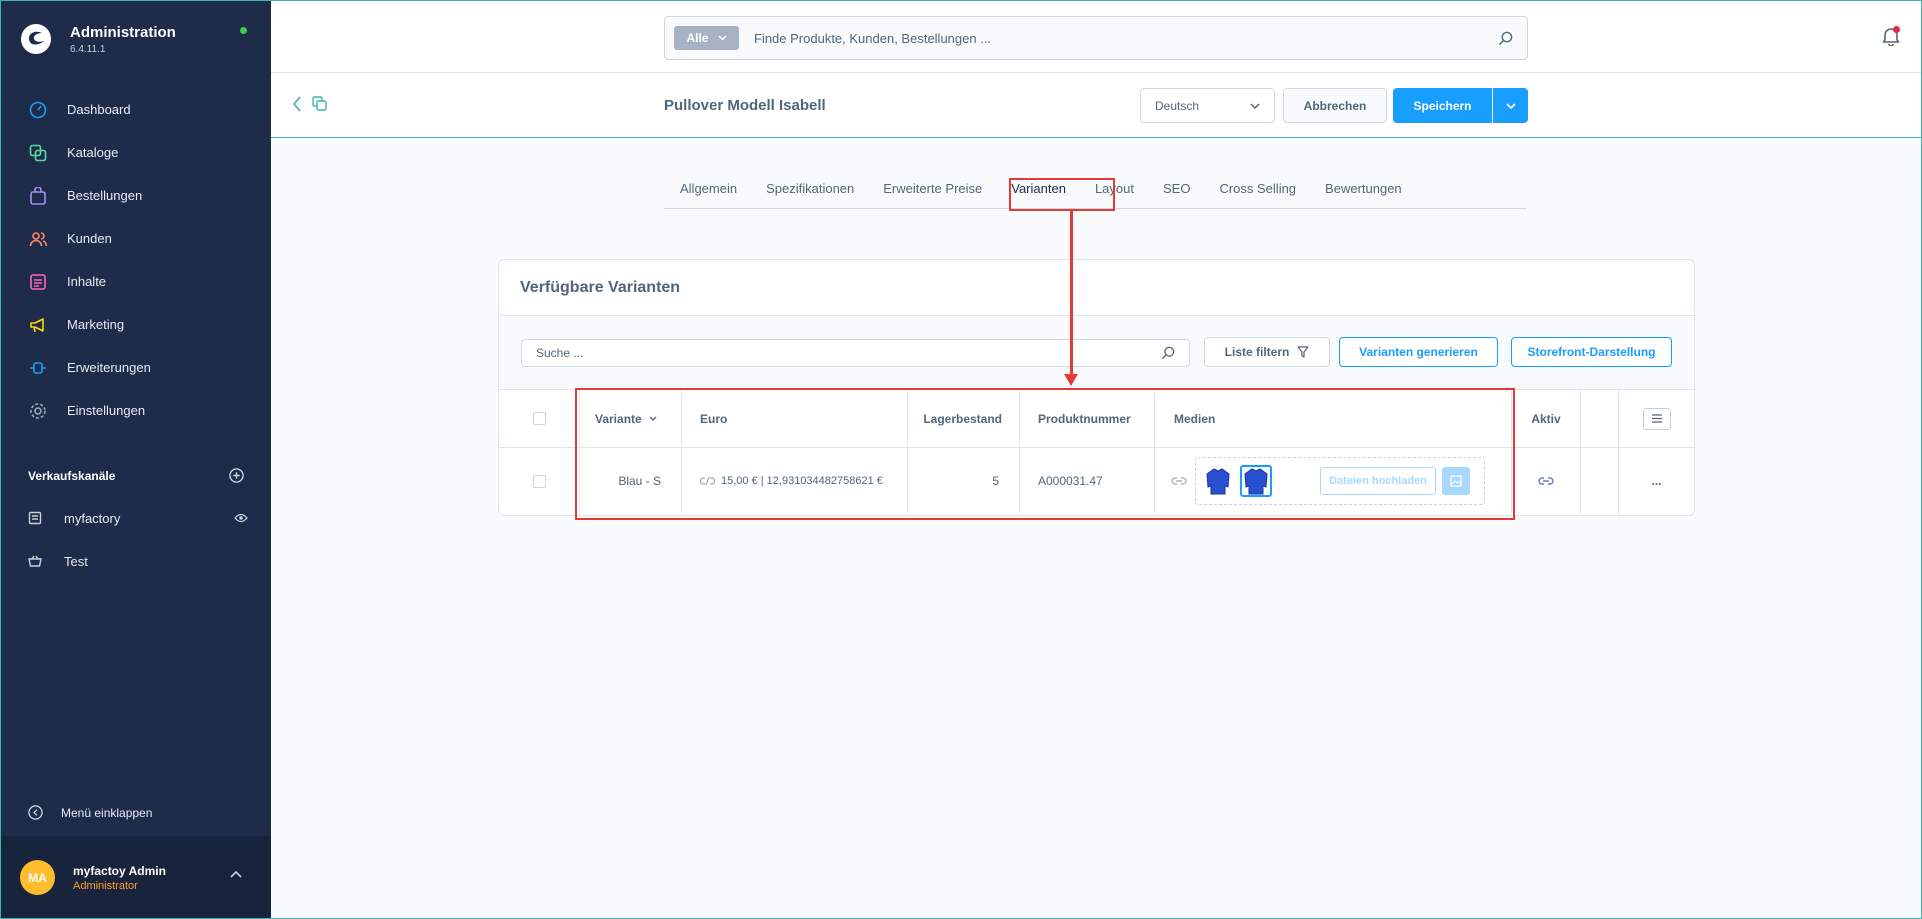 This screenshot has height=919, width=1922. What do you see at coordinates (1175, 195) in the screenshot?
I see `tab-seo: SEO` at bounding box center [1175, 195].